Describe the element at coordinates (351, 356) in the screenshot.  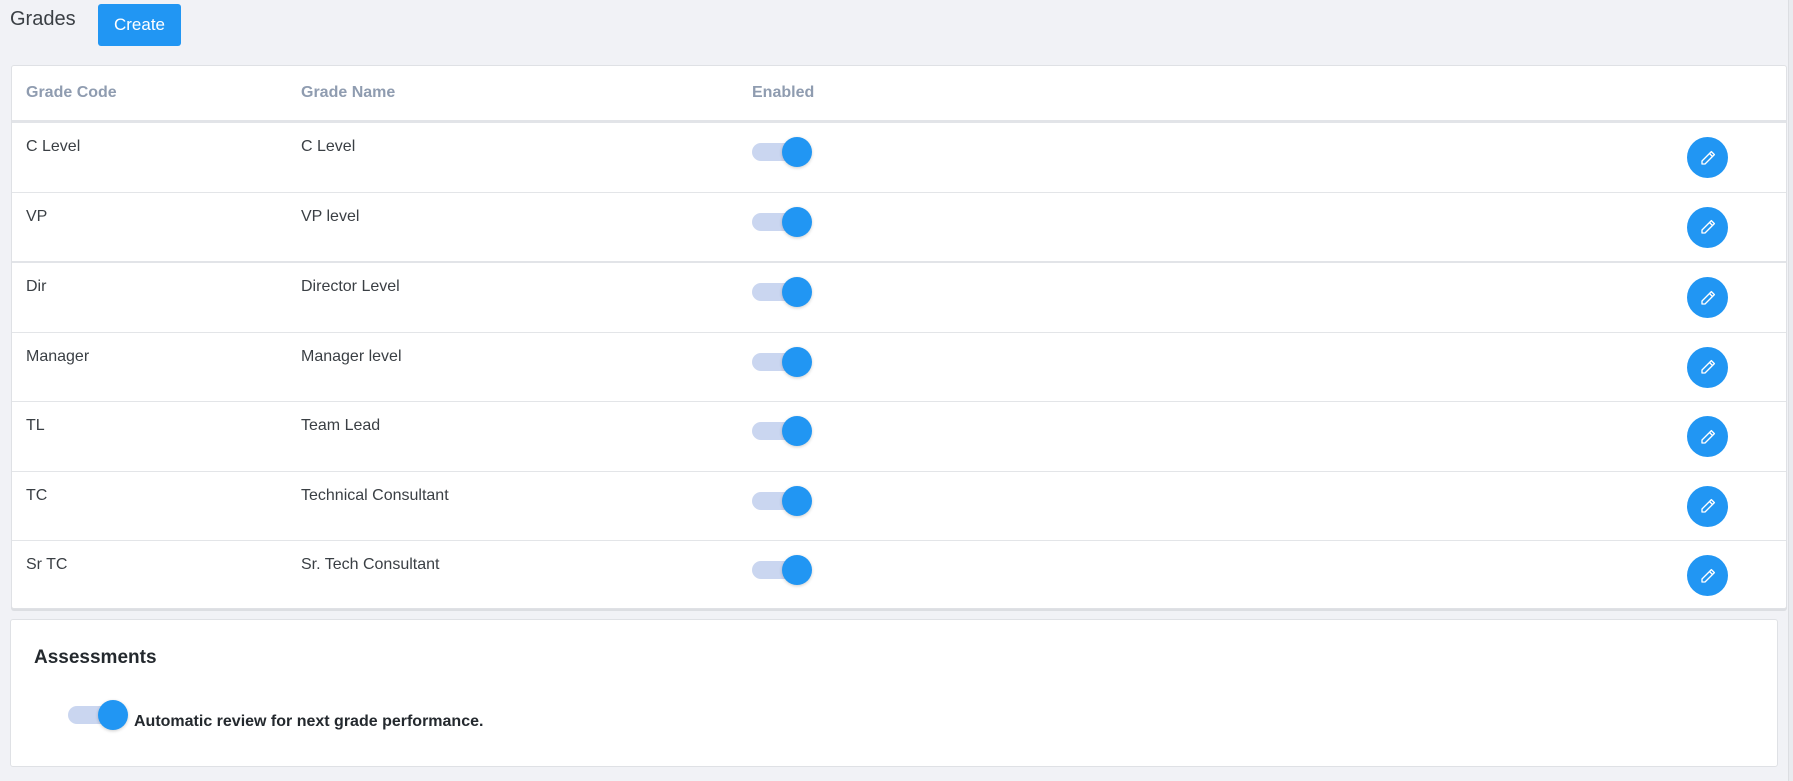
I see `grade-name: Manager level` at that location.